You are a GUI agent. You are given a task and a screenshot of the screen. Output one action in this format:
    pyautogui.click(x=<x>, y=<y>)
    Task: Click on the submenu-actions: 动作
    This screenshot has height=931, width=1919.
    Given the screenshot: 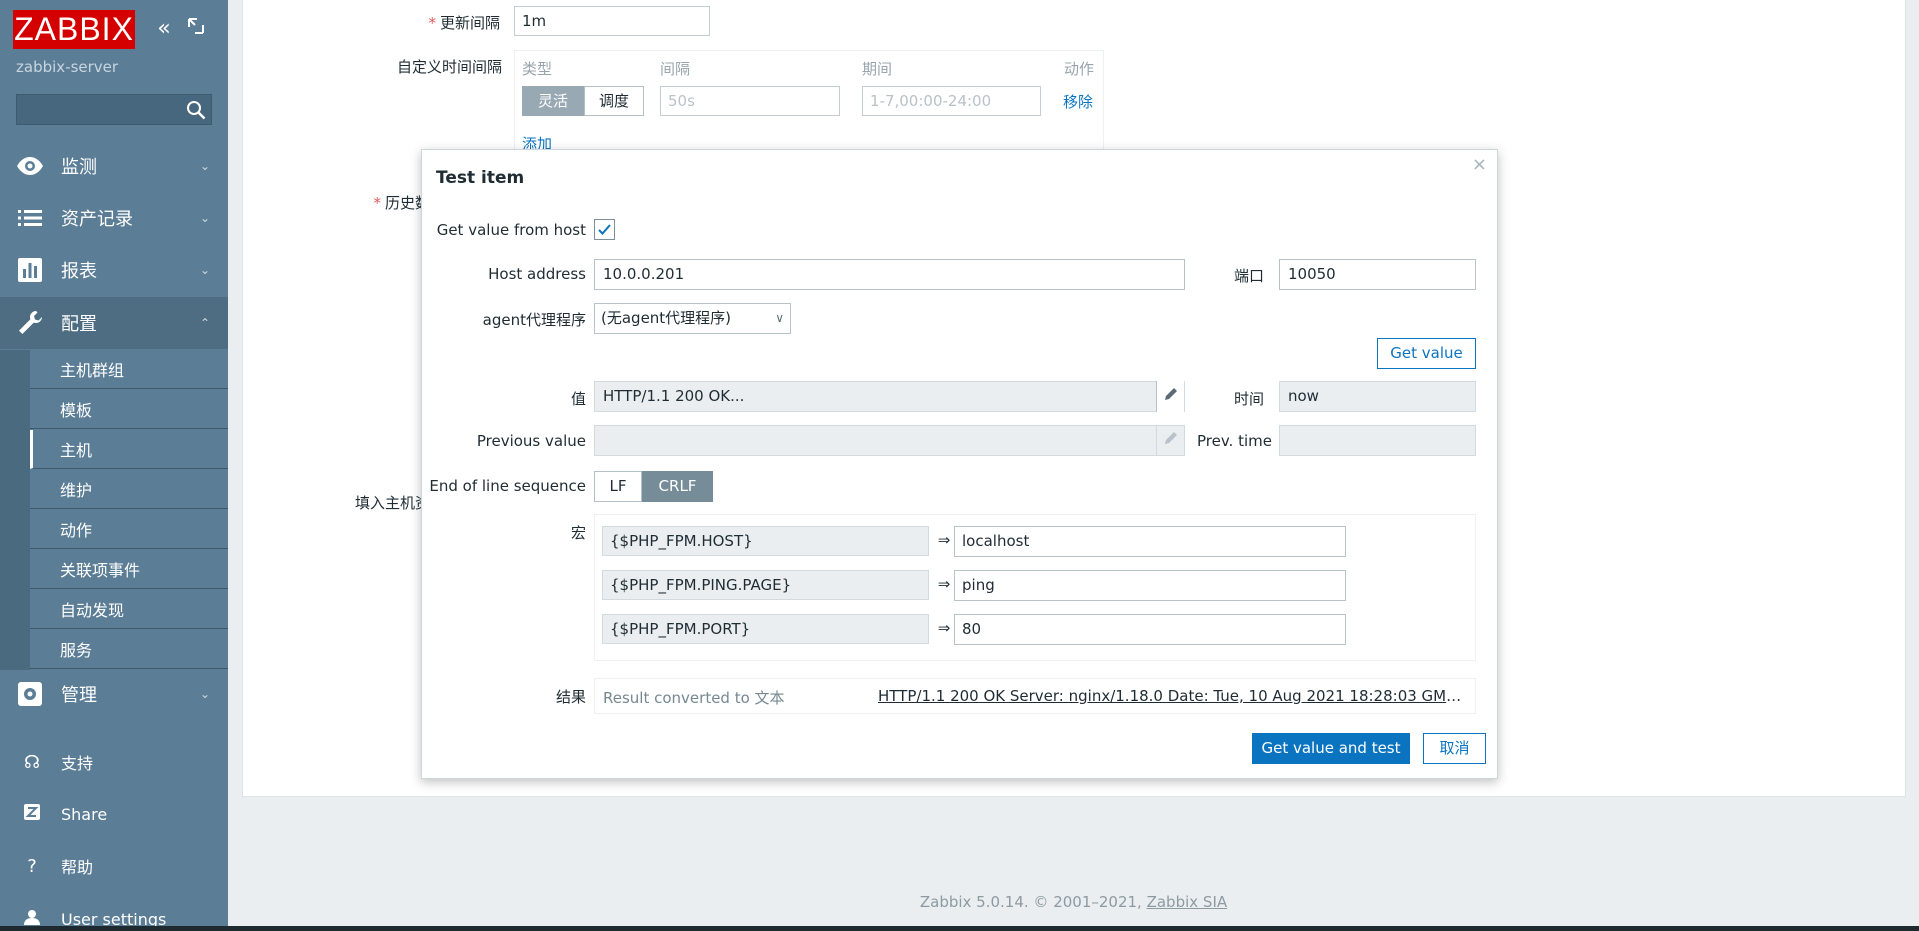 What is the action you would take?
    pyautogui.click(x=129, y=529)
    